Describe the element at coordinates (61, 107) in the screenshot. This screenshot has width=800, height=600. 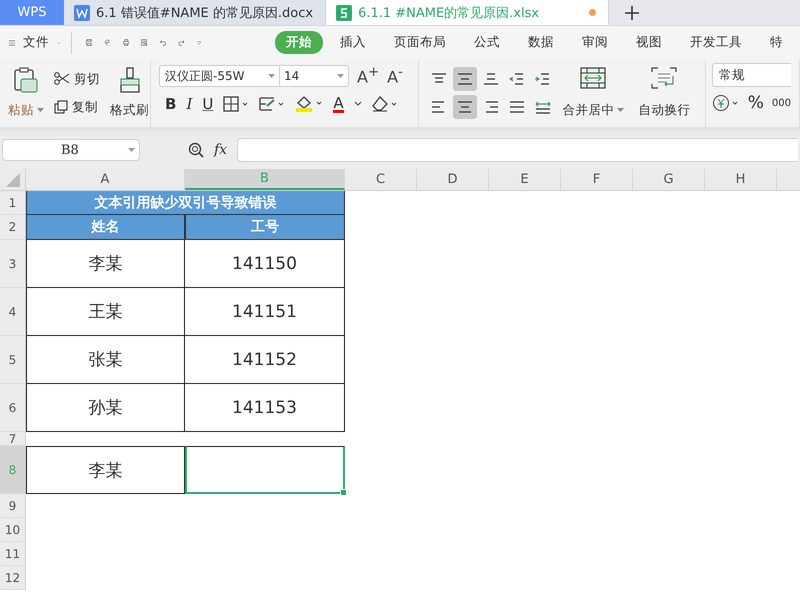
I see `copy-icon` at that location.